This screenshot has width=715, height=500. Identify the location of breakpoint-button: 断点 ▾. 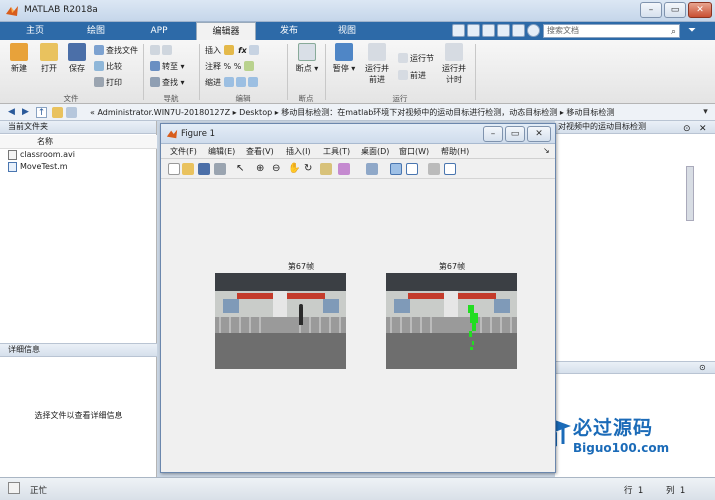
(307, 58).